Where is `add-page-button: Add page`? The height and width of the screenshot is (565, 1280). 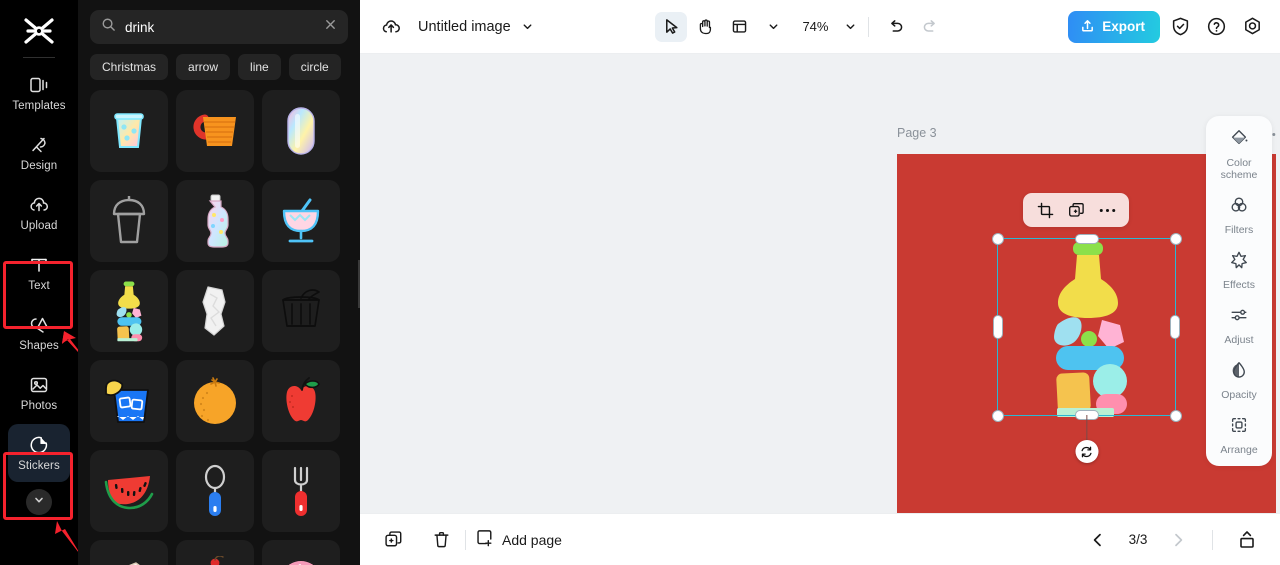 add-page-button: Add page is located at coordinates (518, 540).